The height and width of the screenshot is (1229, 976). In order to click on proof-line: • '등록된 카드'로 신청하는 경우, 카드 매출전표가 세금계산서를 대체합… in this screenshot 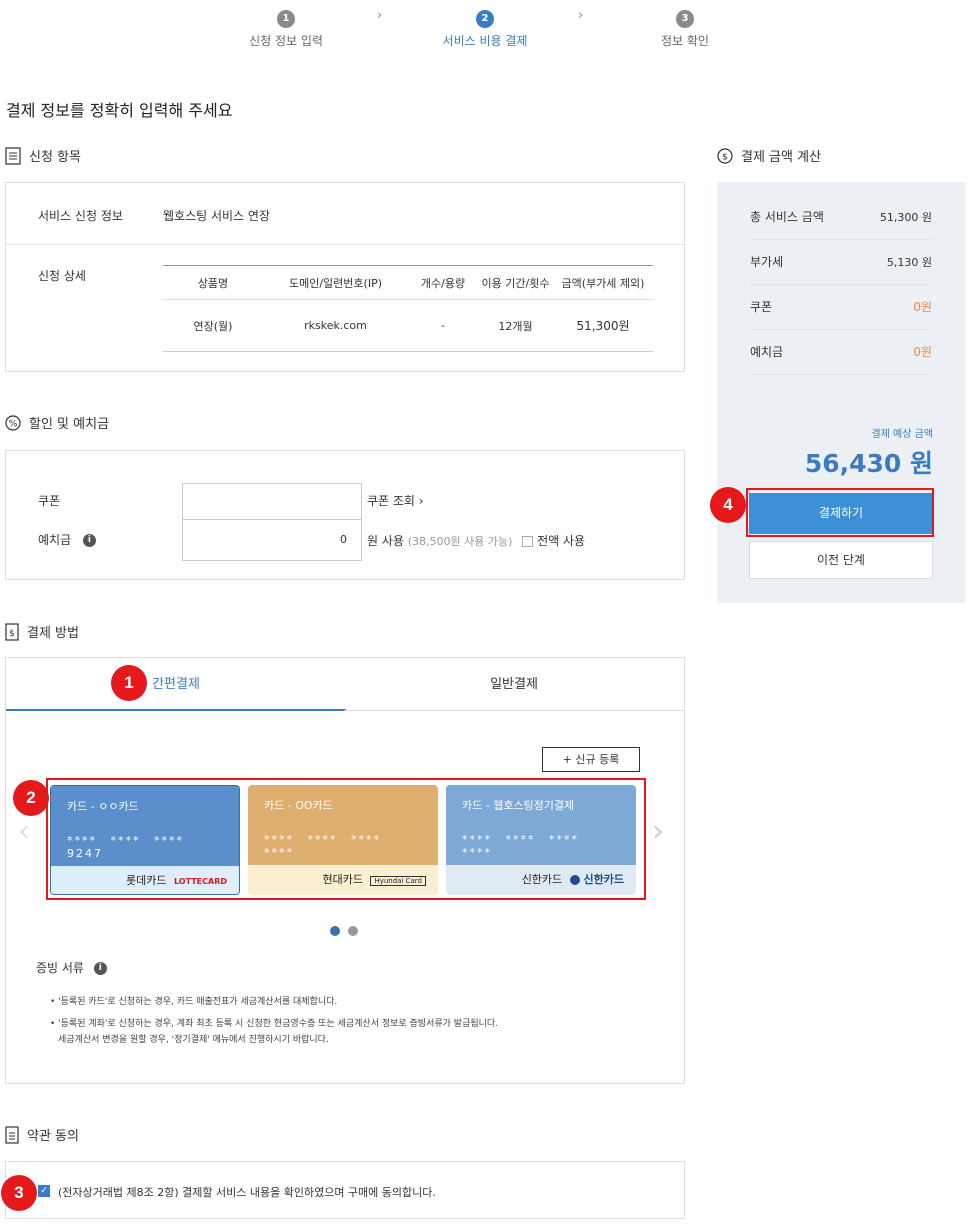, I will do `click(194, 1002)`.